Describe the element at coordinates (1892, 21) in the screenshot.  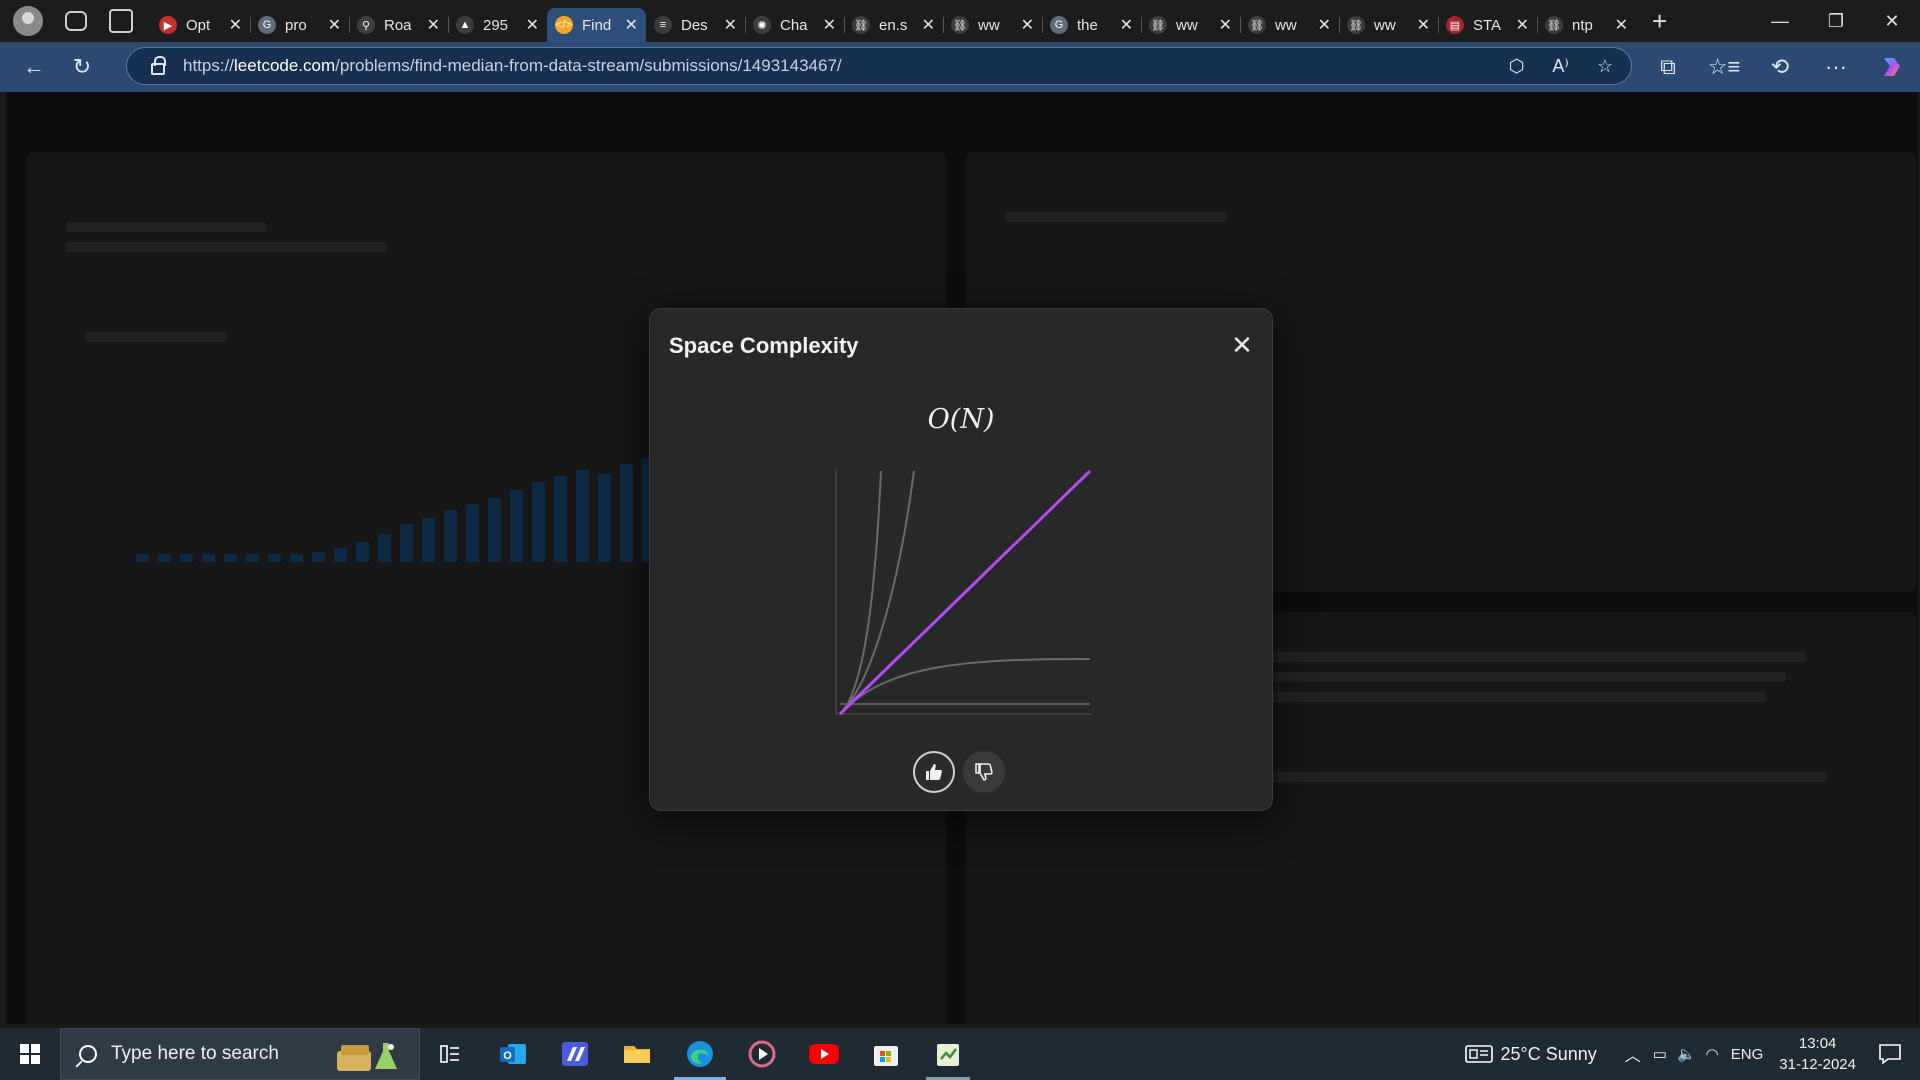
I see `close-window-button: ✕` at that location.